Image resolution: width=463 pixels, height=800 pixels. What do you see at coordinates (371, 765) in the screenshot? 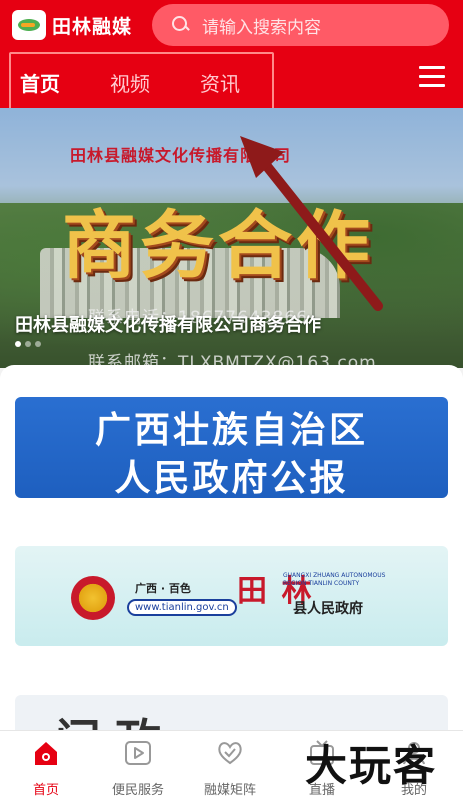
I see `watermark: 大玩客` at bounding box center [371, 765].